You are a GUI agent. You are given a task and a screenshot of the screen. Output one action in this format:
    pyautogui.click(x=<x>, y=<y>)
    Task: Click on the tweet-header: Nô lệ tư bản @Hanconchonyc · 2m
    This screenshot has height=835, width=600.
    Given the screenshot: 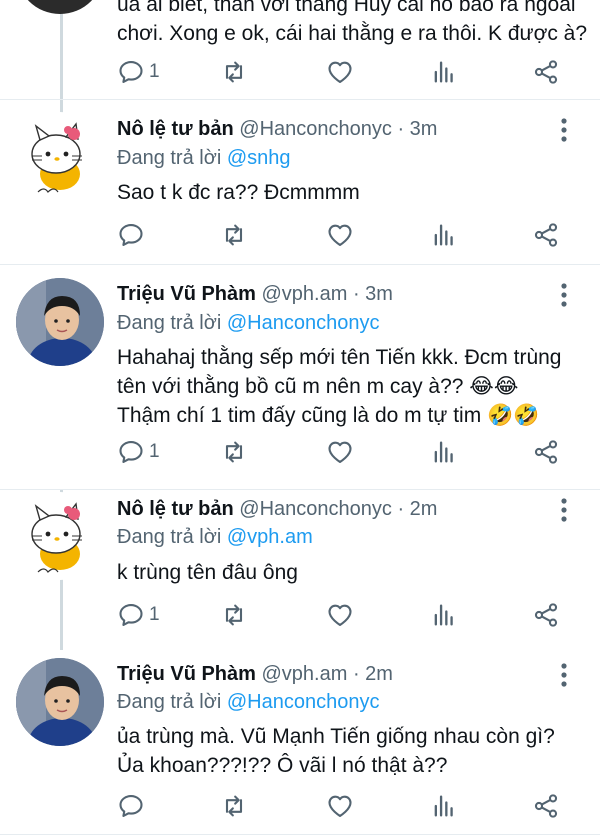 What is the action you would take?
    pyautogui.click(x=277, y=509)
    